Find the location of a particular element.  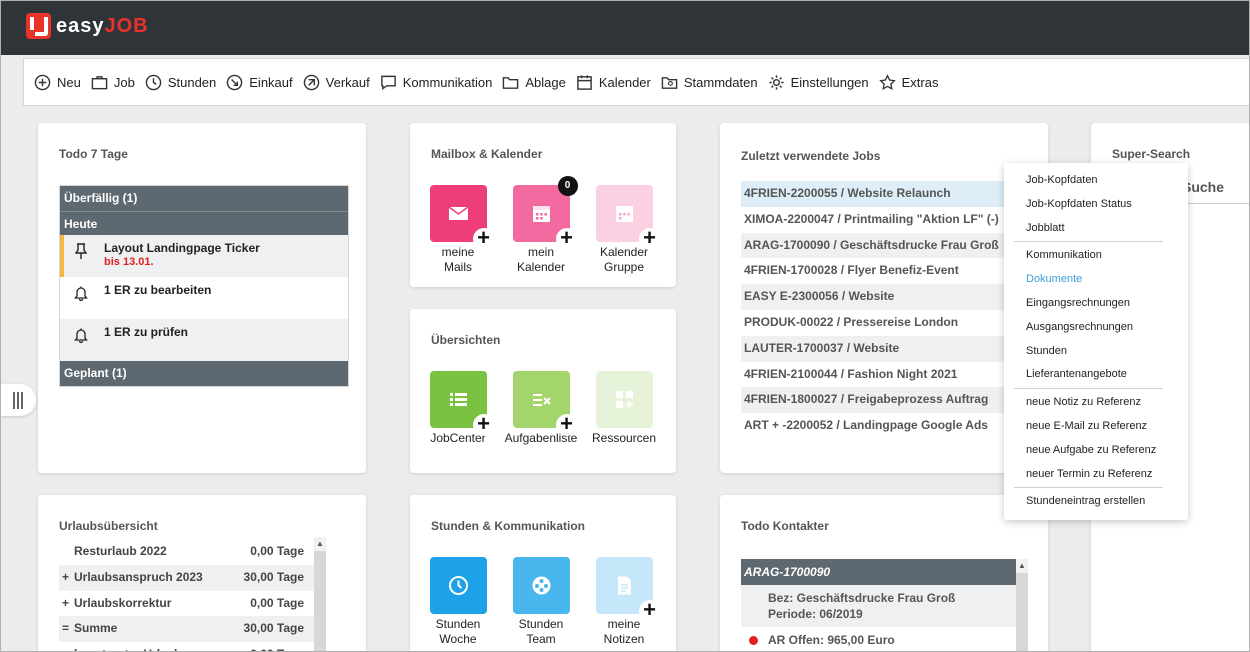

menu-stammdaten: Stammdaten is located at coordinates (709, 82).